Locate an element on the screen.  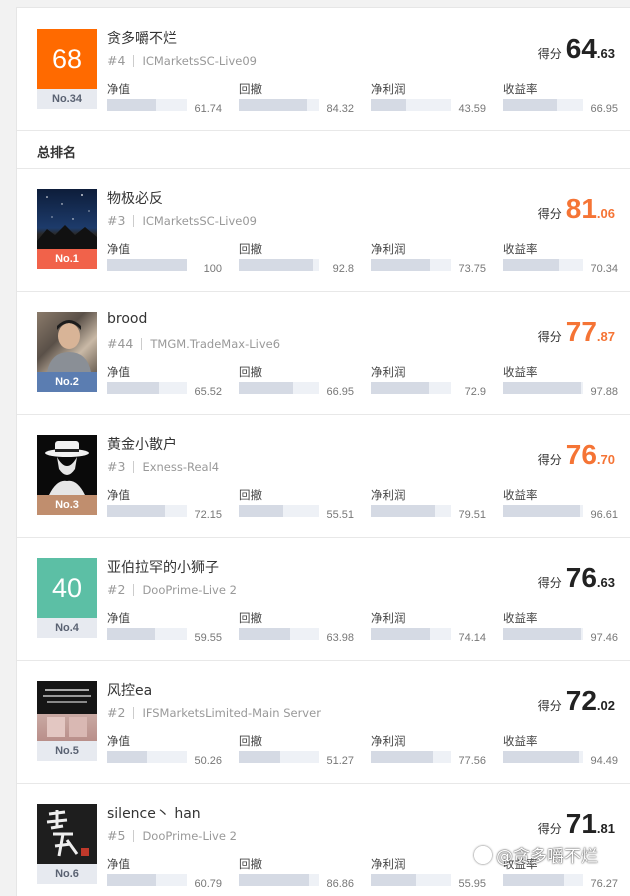
metric-value: 92.8 is located at coordinates (343, 269).